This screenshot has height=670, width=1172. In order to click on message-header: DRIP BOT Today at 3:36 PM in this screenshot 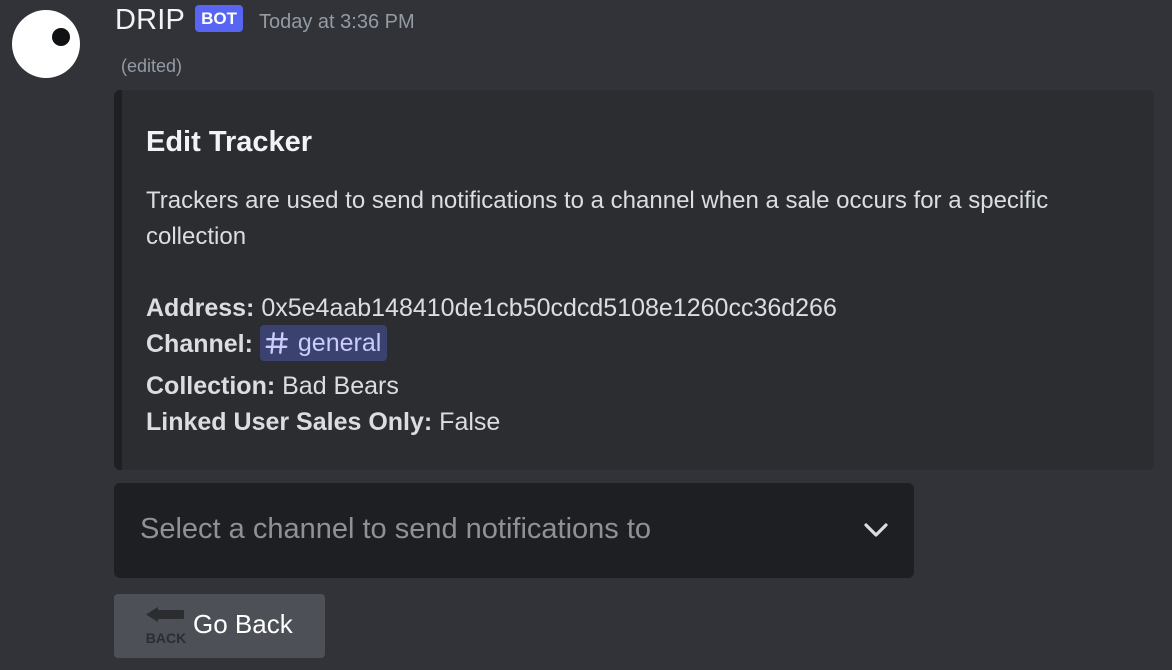, I will do `click(265, 20)`.